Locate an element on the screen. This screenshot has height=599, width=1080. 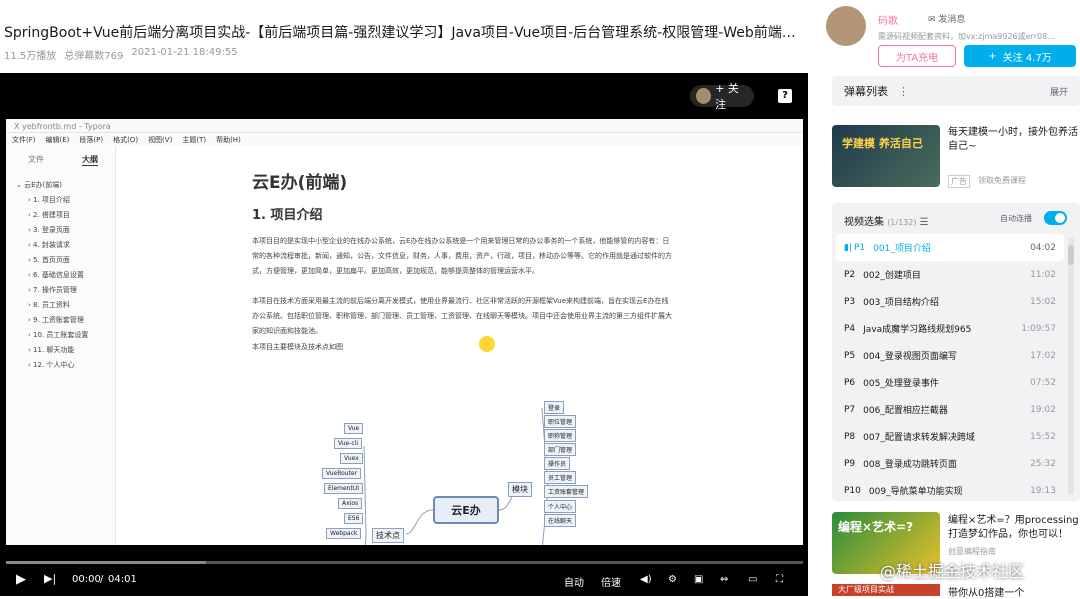
outline-item: › 6. 基础信息设置 is located at coordinates (56, 275).